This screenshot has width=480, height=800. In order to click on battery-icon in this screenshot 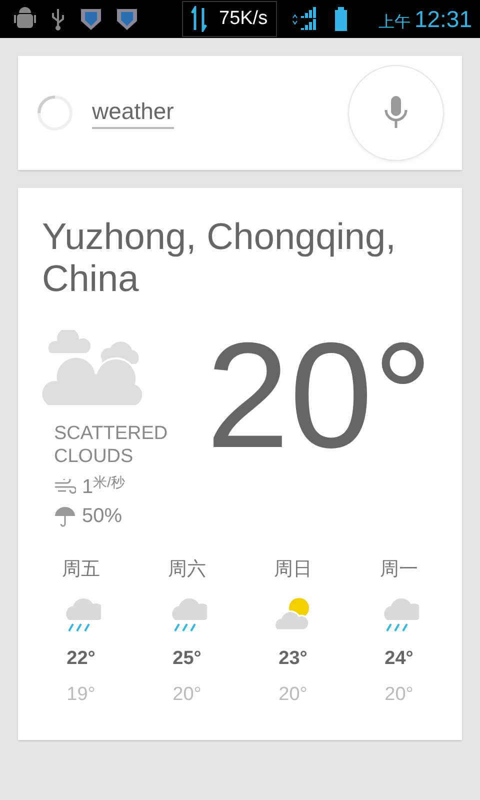, I will do `click(340, 19)`.